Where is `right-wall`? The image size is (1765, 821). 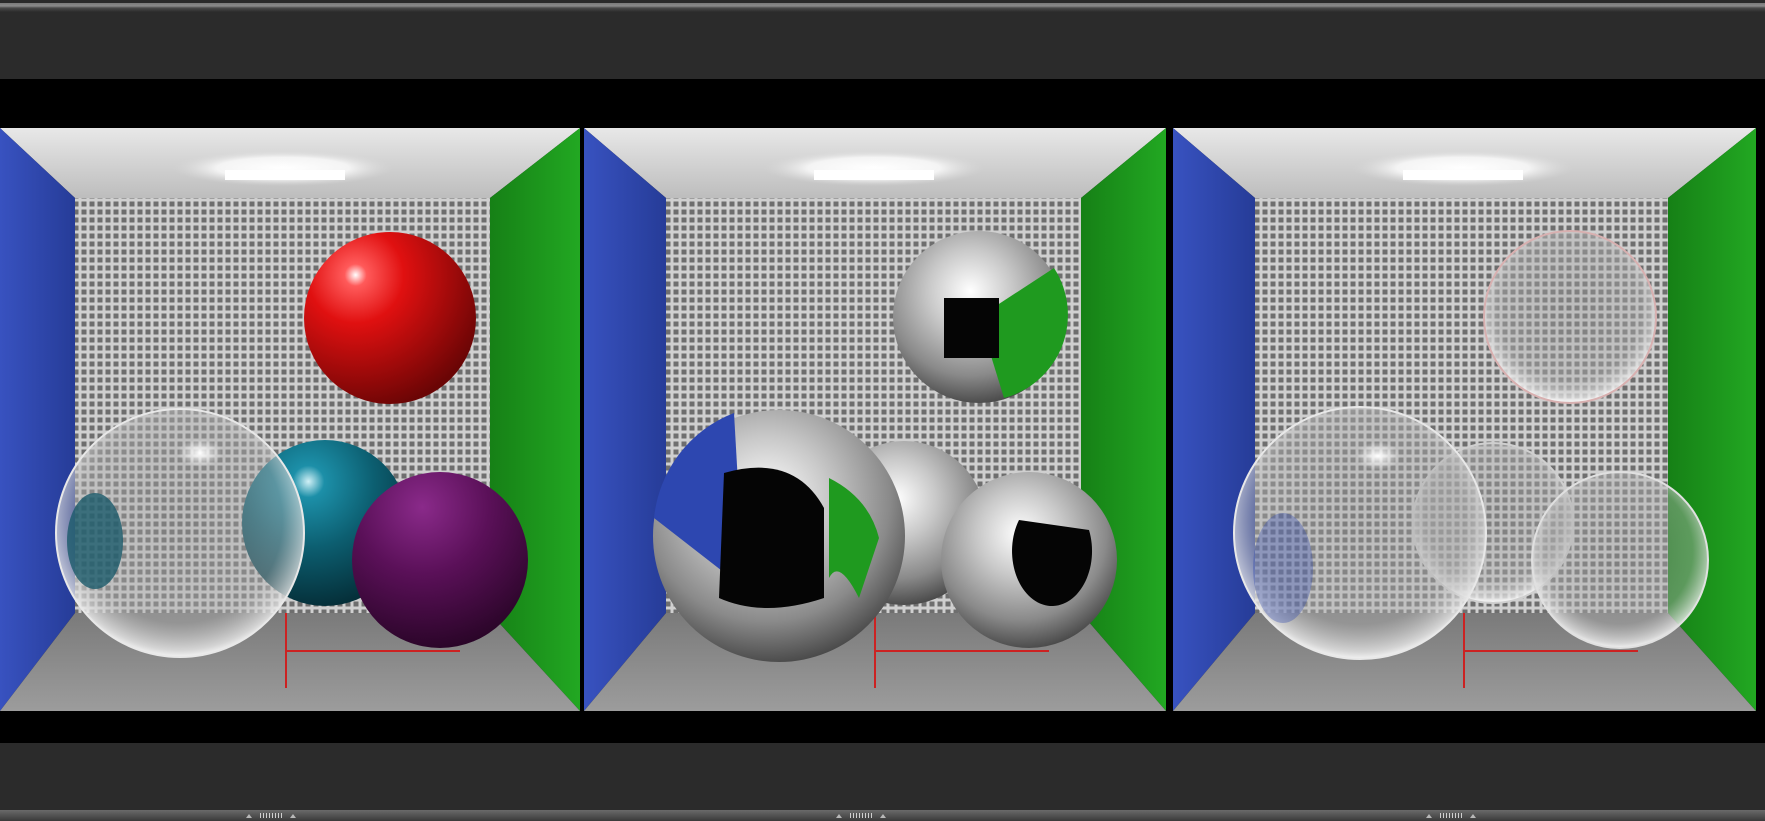
right-wall is located at coordinates (535, 419).